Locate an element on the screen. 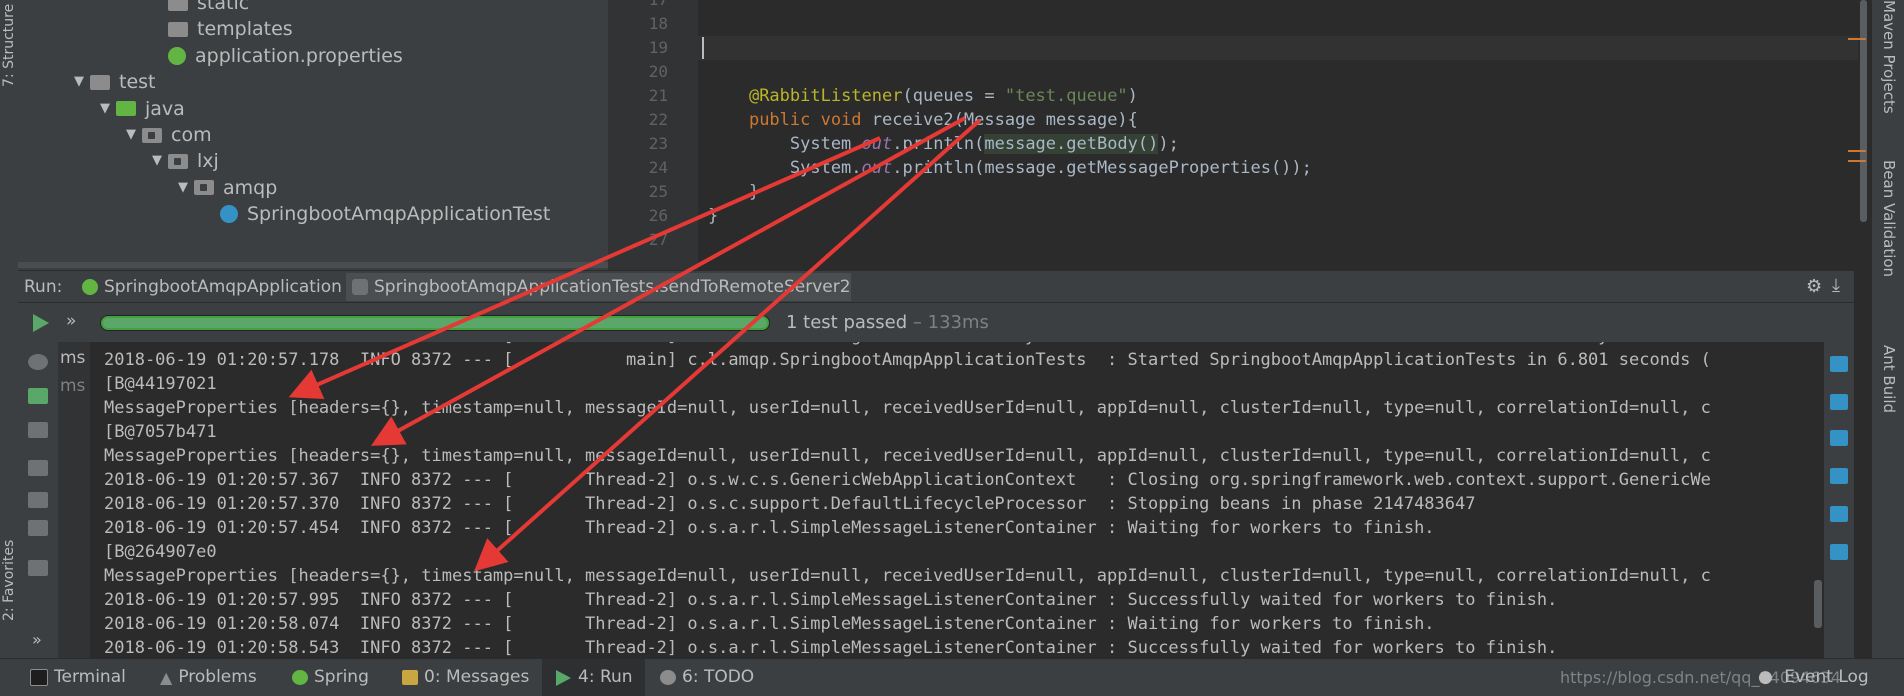 The width and height of the screenshot is (1904, 696). arrow-up-icon is located at coordinates (1839, 364).